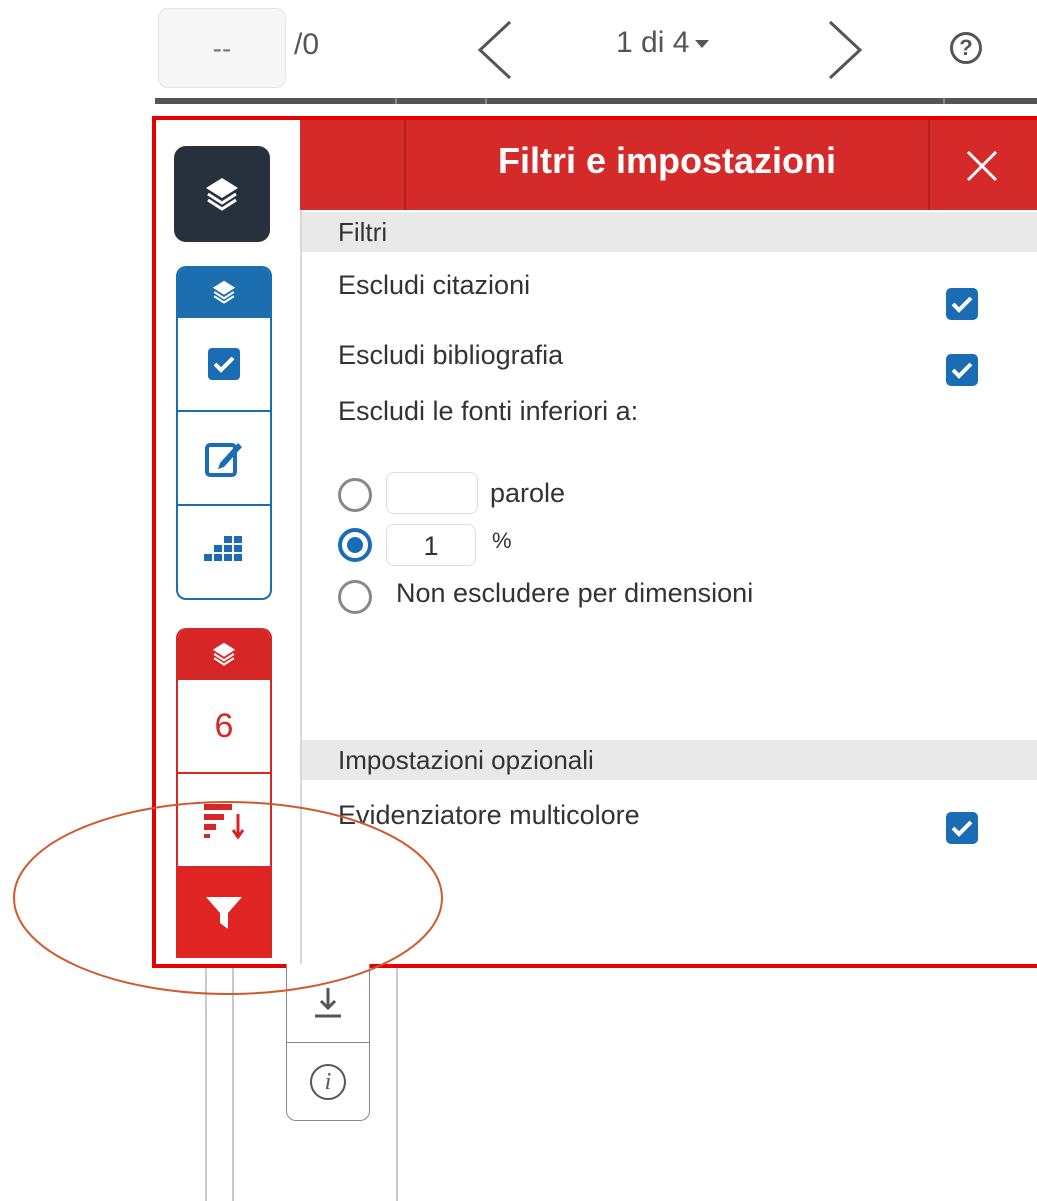  Describe the element at coordinates (431, 545) in the screenshot. I see `percent-input: 1` at that location.